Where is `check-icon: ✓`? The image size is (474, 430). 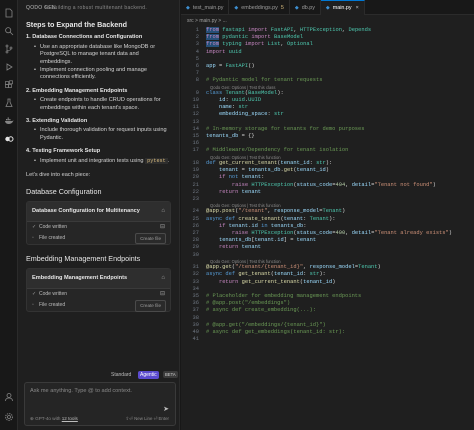
check-icon: ✓ is located at coordinates (34, 226).